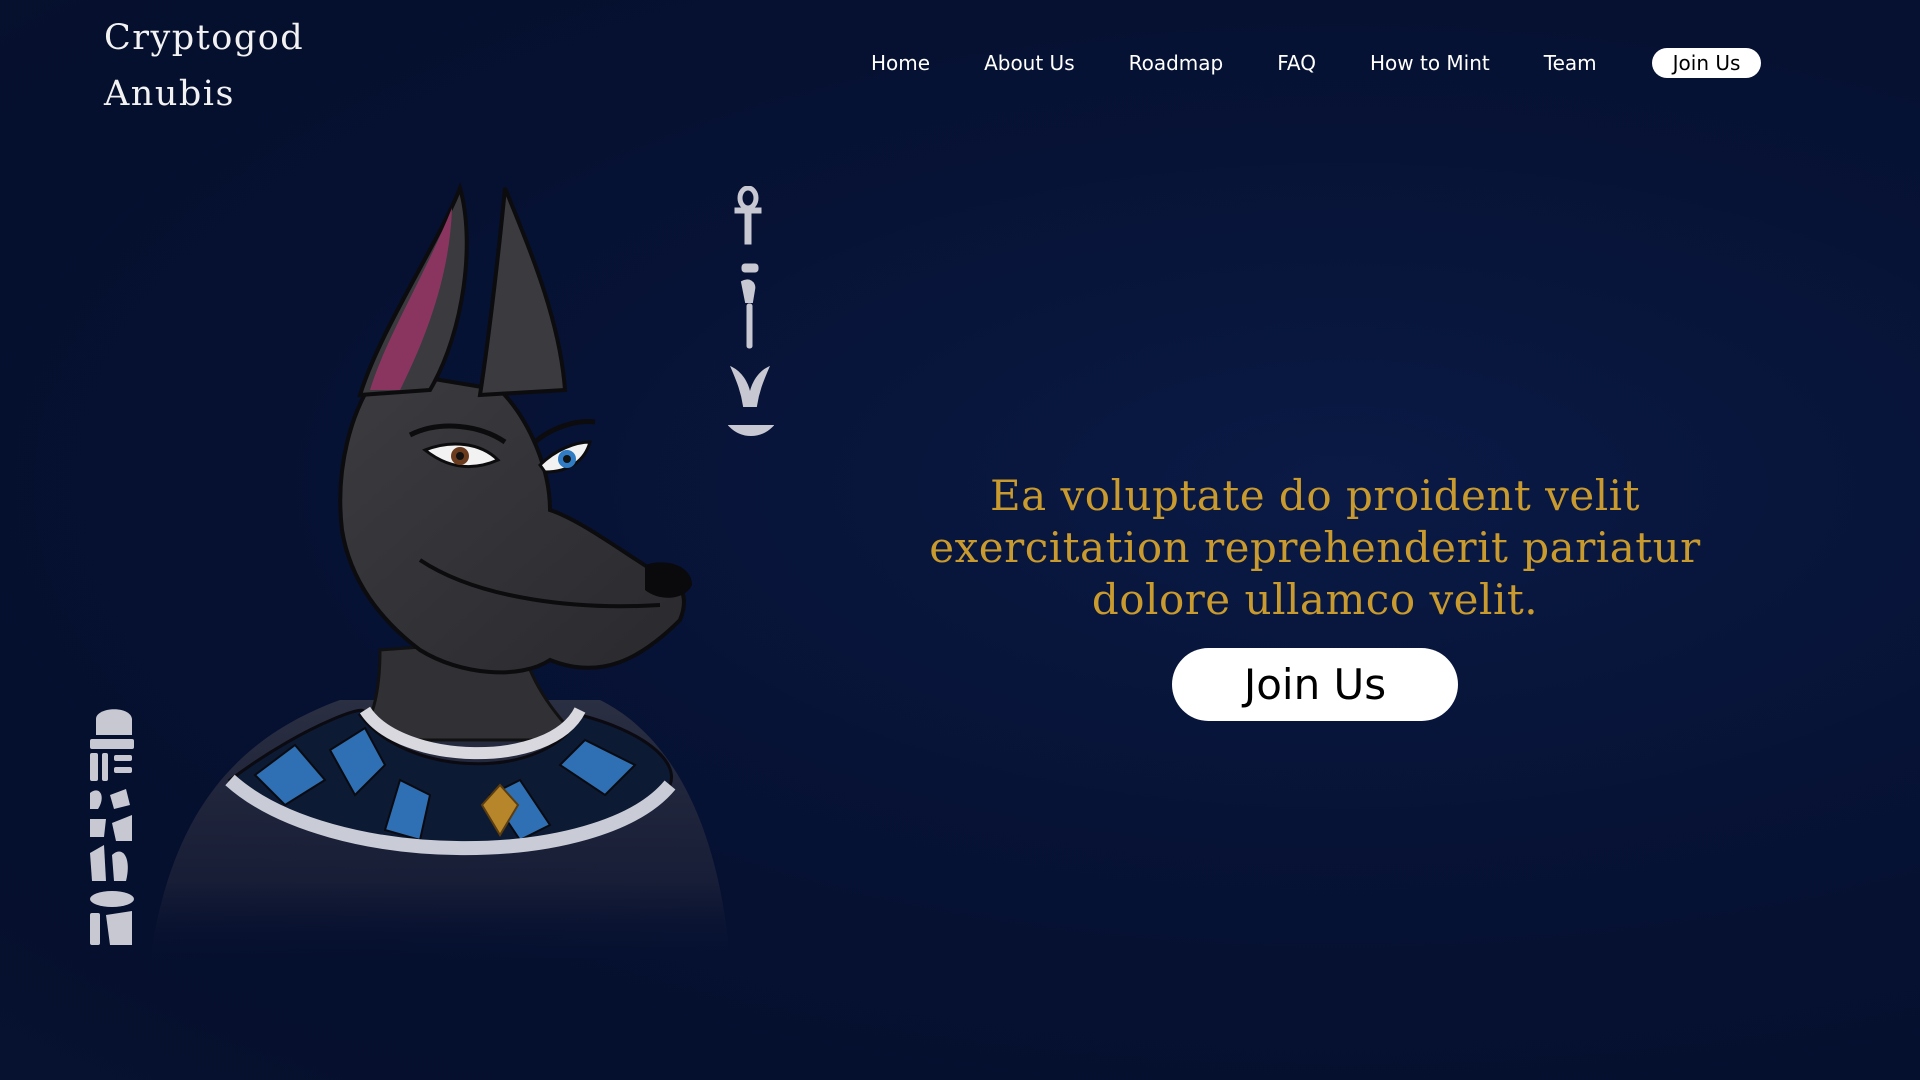 This screenshot has height=1080, width=1920. Describe the element at coordinates (204, 38) in the screenshot. I see `brand-name-line1: Cryptogod` at that location.